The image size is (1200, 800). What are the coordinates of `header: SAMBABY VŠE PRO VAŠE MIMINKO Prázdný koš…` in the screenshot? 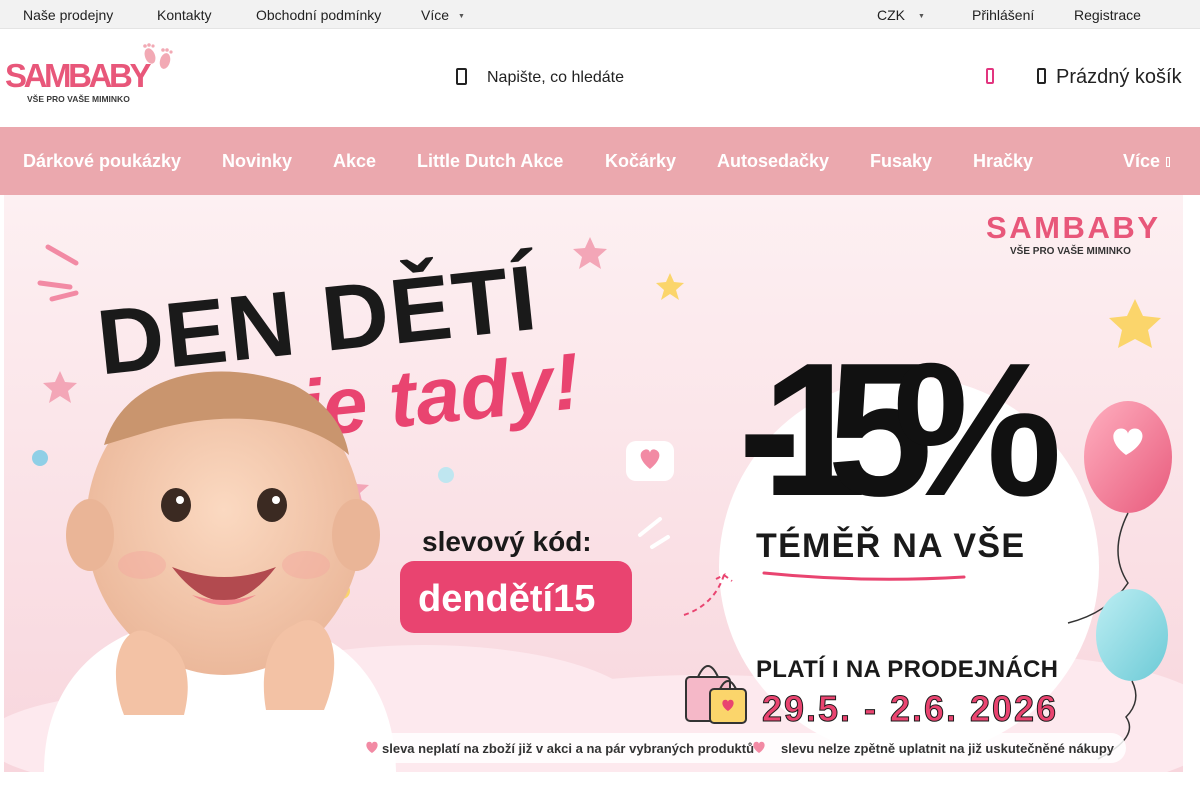 It's located at (600, 78).